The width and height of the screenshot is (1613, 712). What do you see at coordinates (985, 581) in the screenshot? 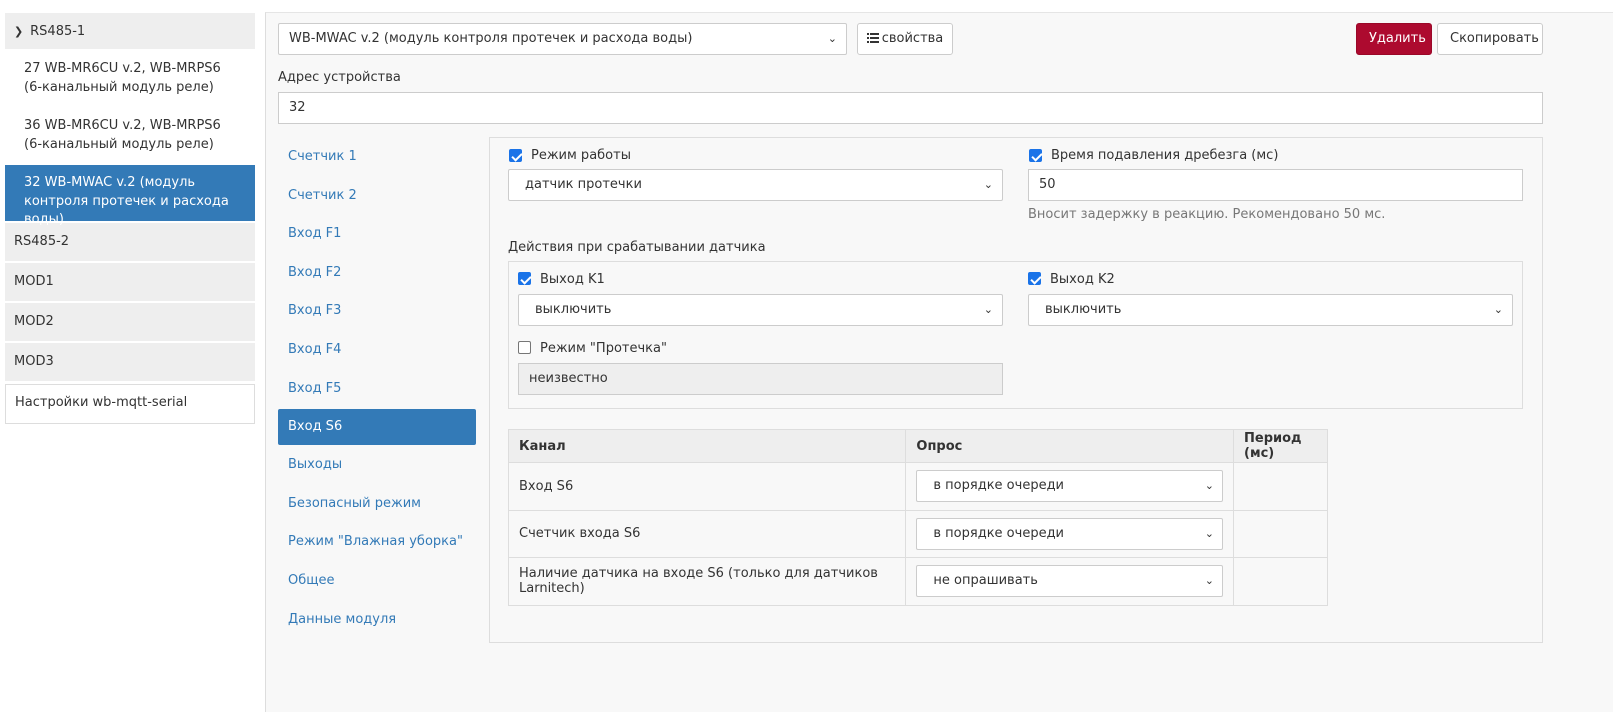
I see `poll-value: не опрашивать` at bounding box center [985, 581].